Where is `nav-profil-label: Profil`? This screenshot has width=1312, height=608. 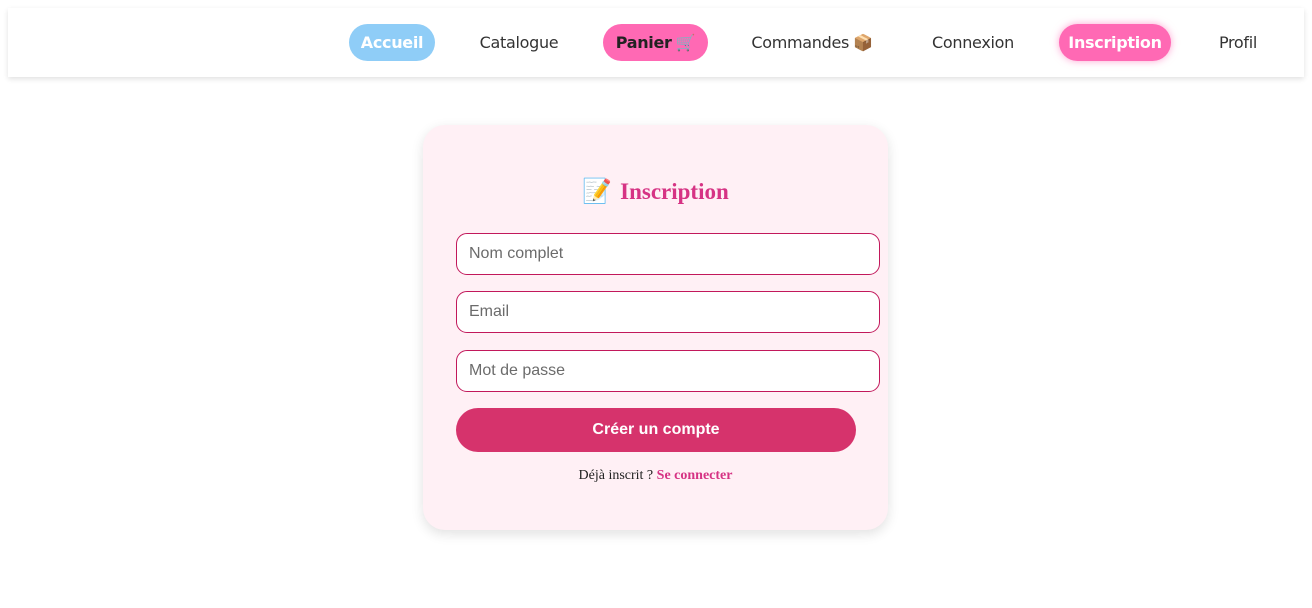 nav-profil-label: Profil is located at coordinates (1238, 42).